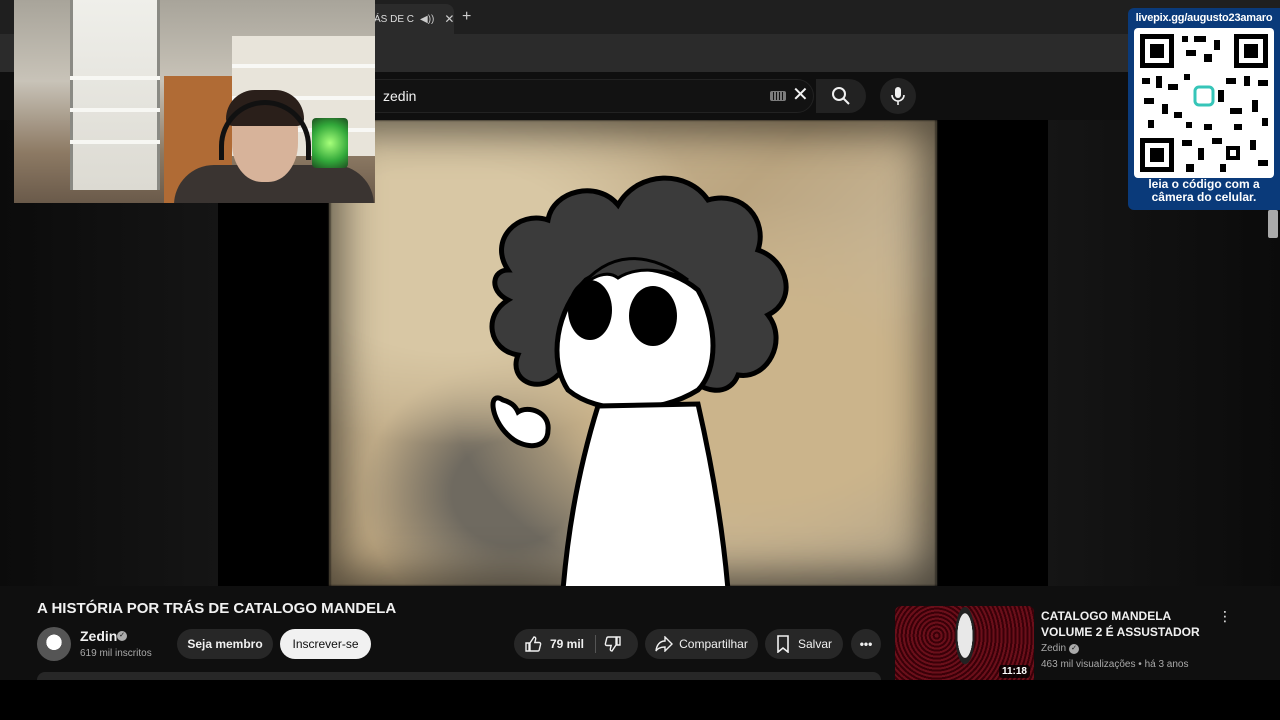 The image size is (1280, 720). Describe the element at coordinates (639, 380) in the screenshot. I see `cartoon-character` at that location.